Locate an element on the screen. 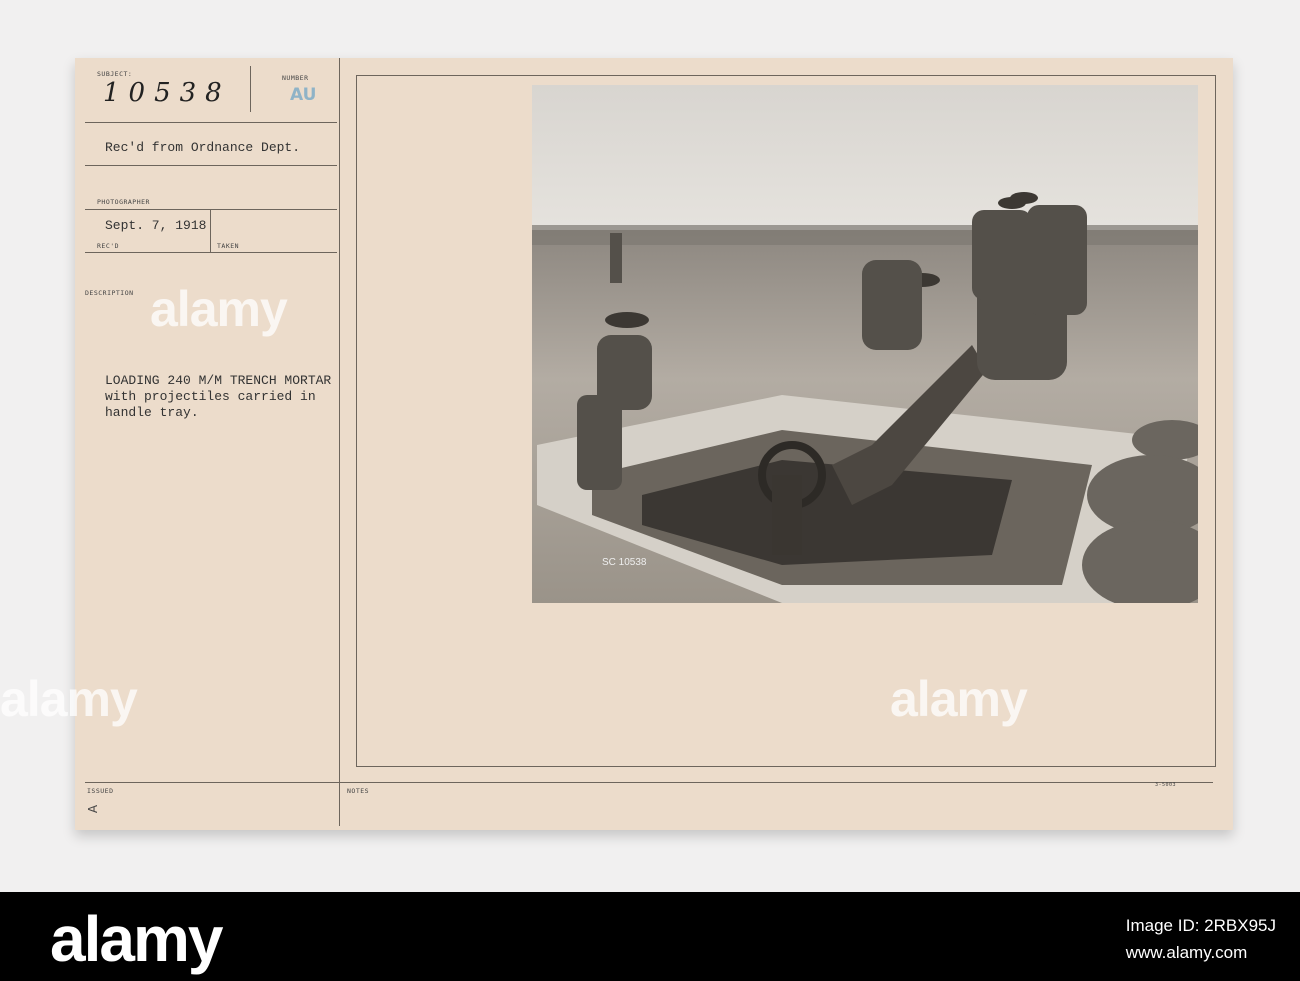 This screenshot has width=1300, height=981. image-info: Image ID: 2RBX95J www.alamy.com is located at coordinates (1201, 939).